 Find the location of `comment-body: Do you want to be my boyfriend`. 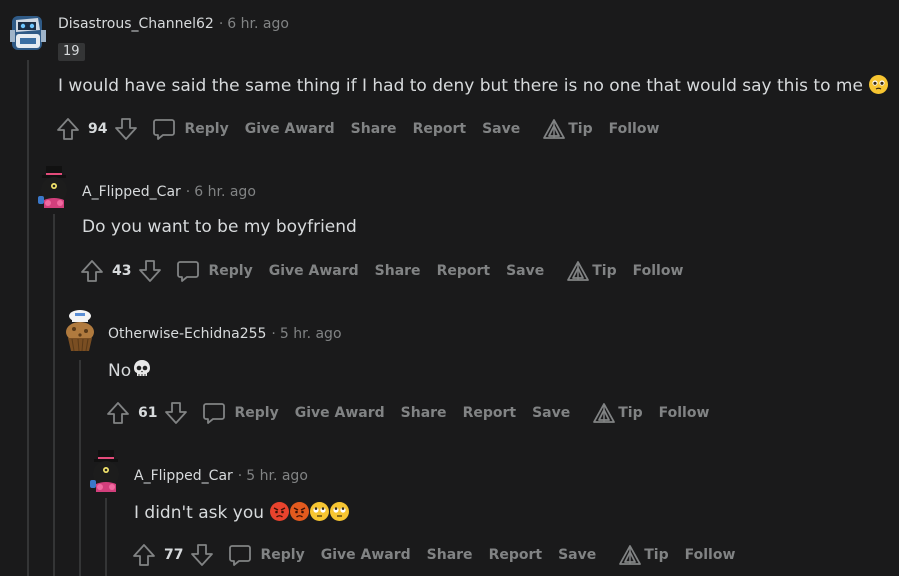

comment-body: Do you want to be my boyfriend is located at coordinates (219, 227).